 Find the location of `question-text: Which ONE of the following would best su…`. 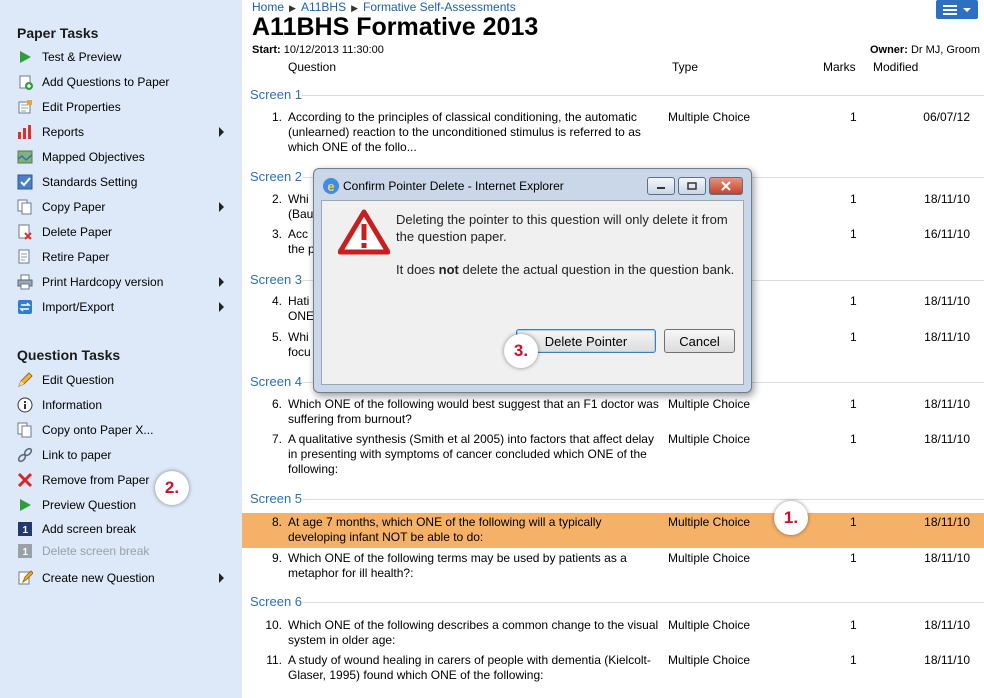

question-text: Which ONE of the following would best su… is located at coordinates (473, 411).